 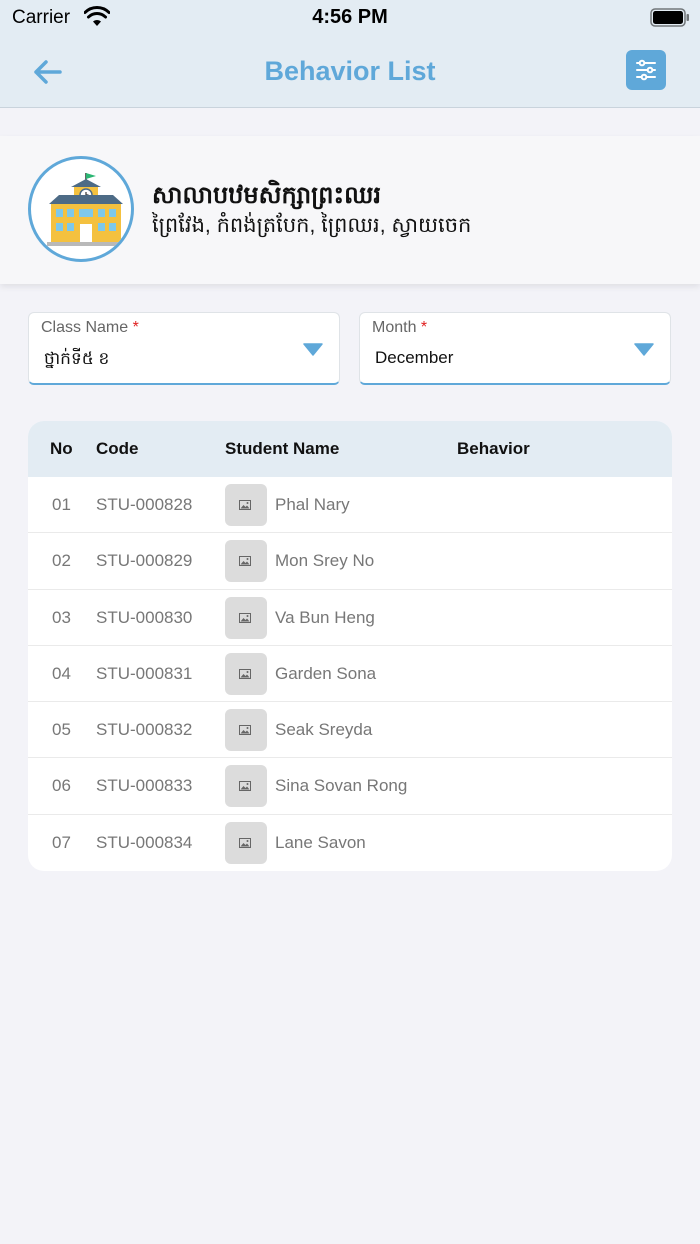 I want to click on row-no: 01, so click(x=61, y=504).